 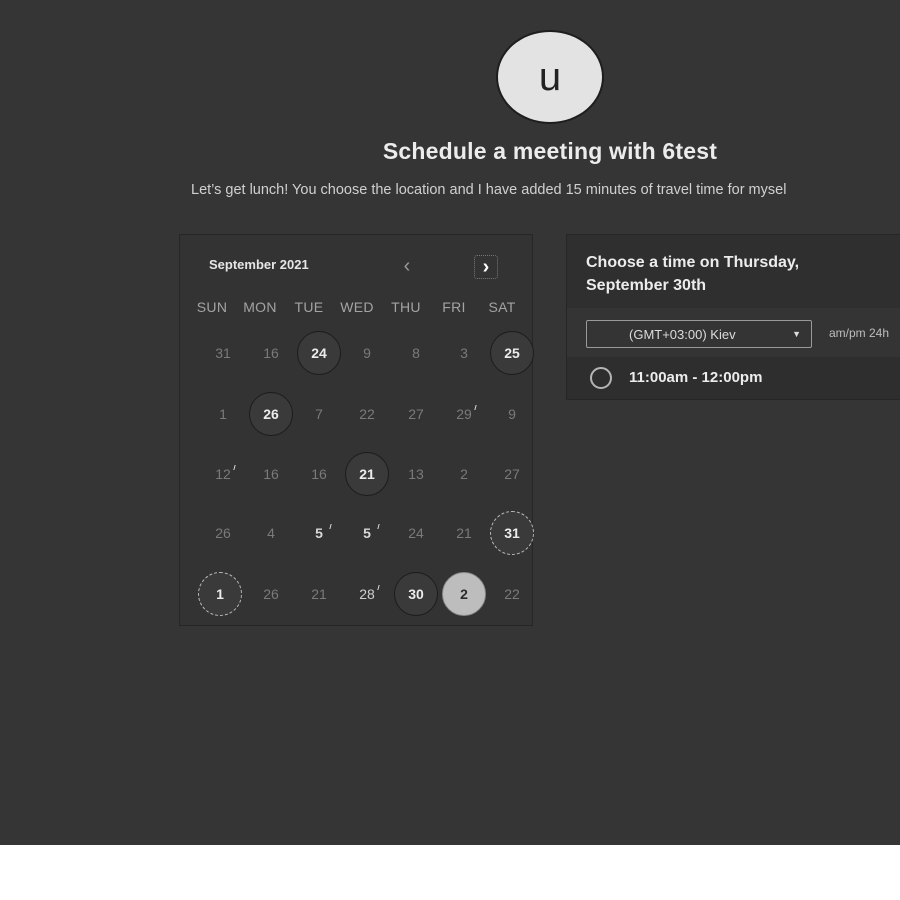 I want to click on calendar-day-available: 26, so click(x=271, y=414).